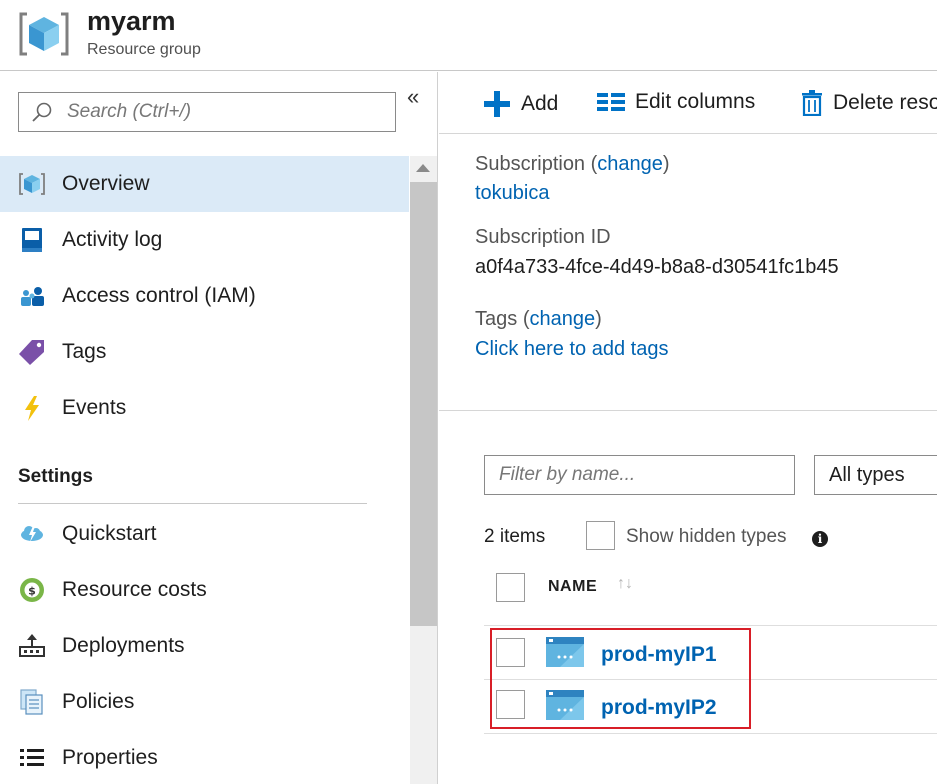 The image size is (937, 784). Describe the element at coordinates (204, 184) in the screenshot. I see `sidebar-item-overview: Overview` at that location.